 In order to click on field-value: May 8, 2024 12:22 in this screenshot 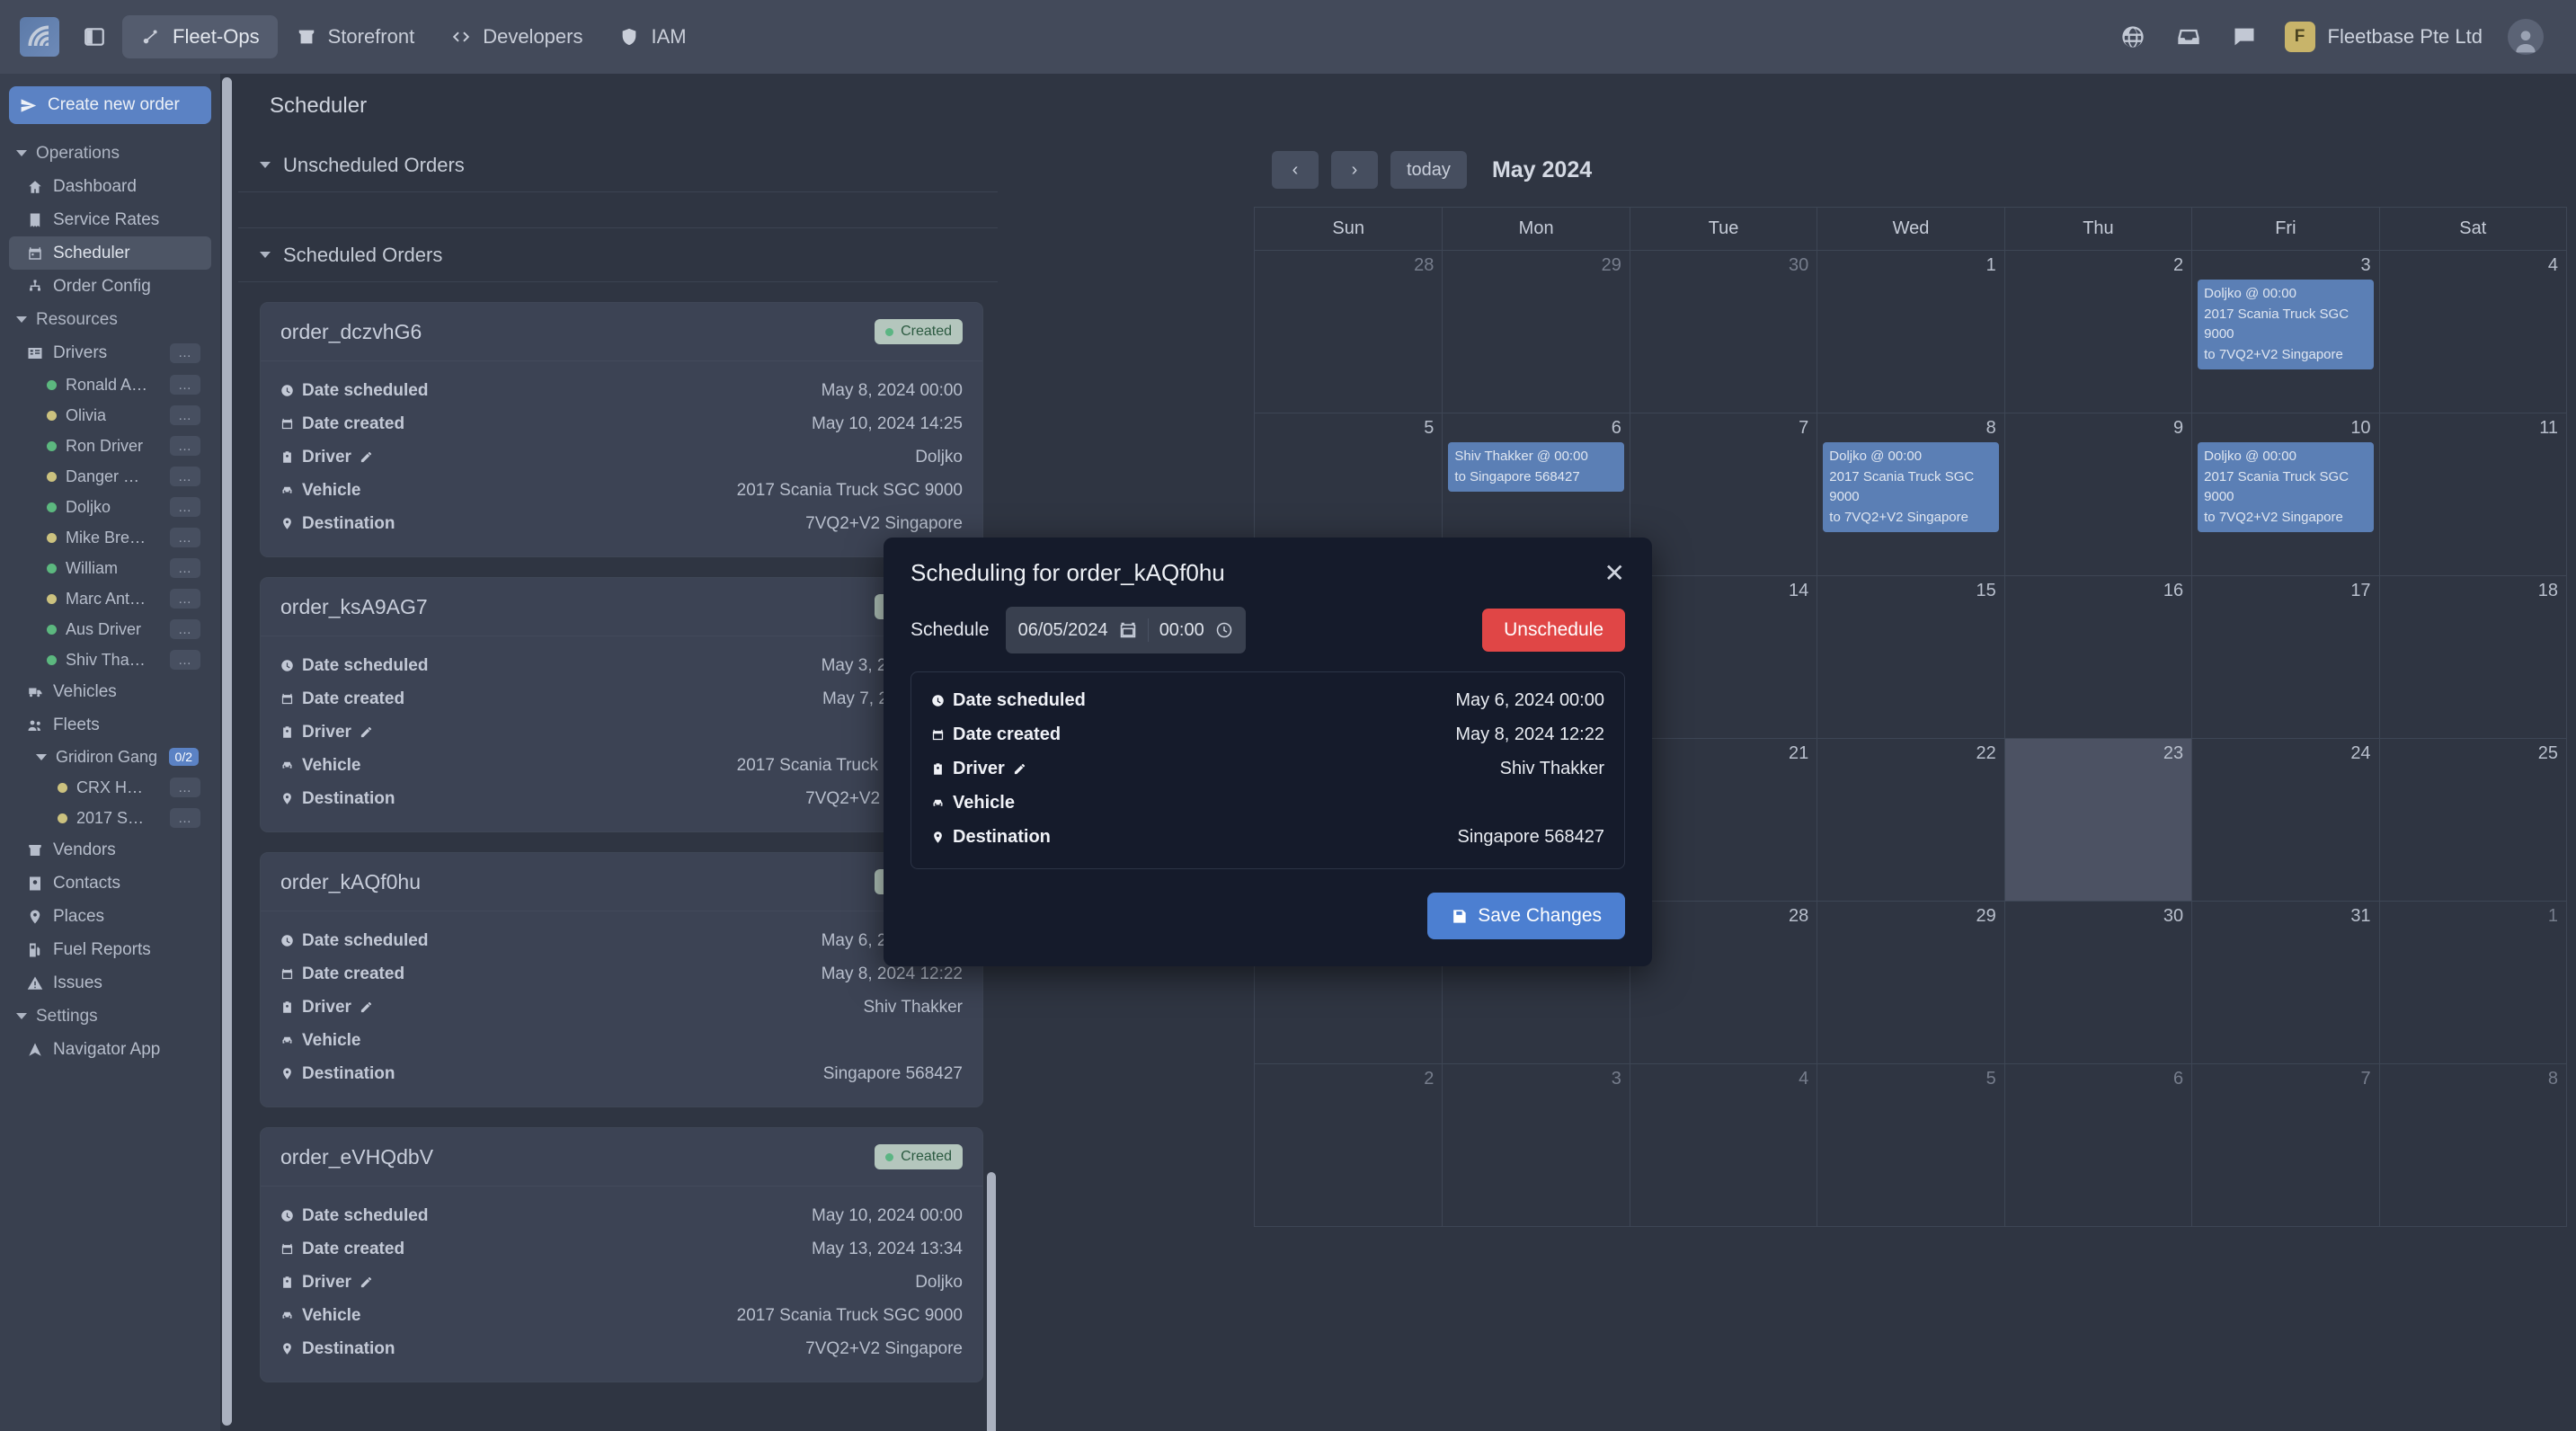, I will do `click(1529, 734)`.